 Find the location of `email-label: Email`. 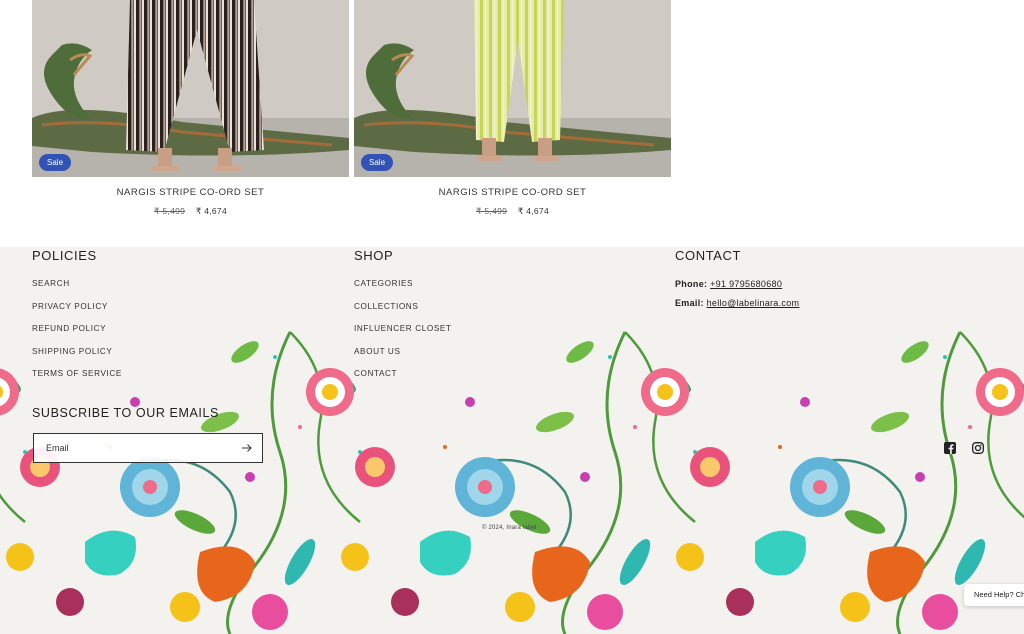

email-label: Email is located at coordinates (688, 303).